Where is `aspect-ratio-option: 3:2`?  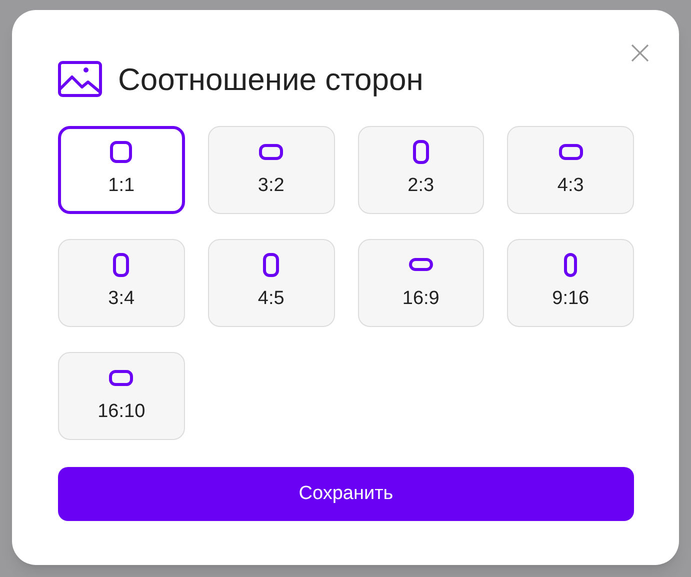
aspect-ratio-option: 3:2 is located at coordinates (271, 170).